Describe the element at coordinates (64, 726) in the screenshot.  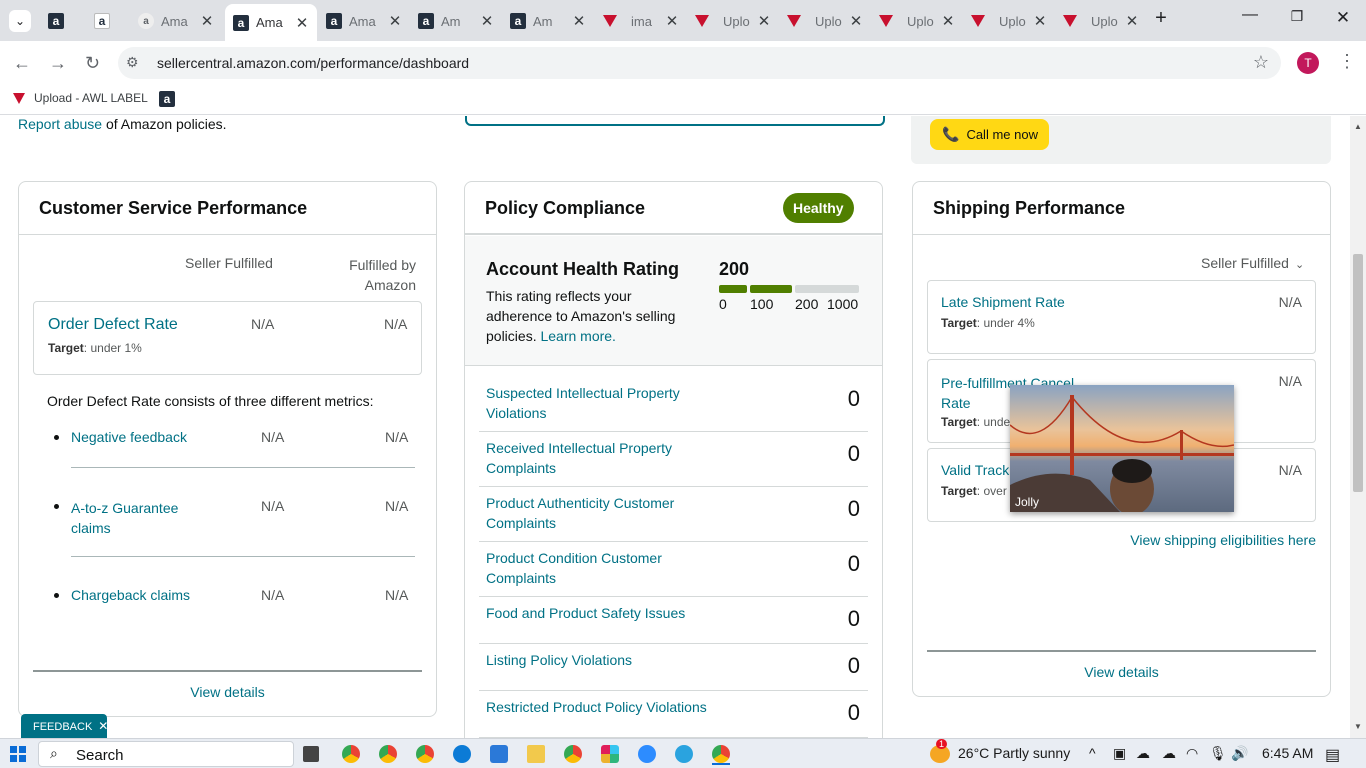
I see `feedback-tab: FEEDBACK ✕` at that location.